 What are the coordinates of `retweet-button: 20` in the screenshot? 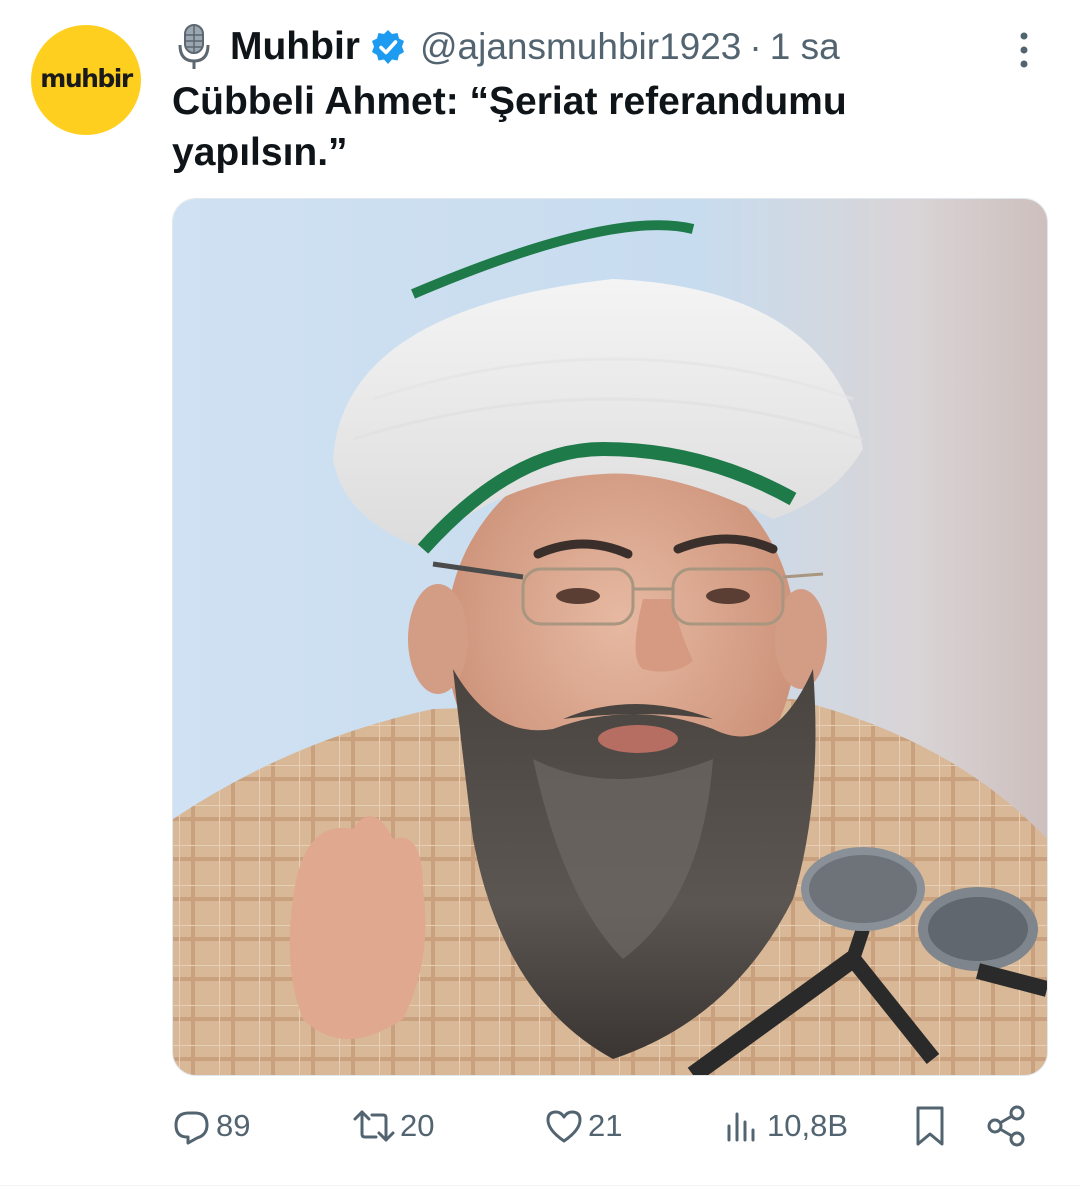 It's located at (393, 1126).